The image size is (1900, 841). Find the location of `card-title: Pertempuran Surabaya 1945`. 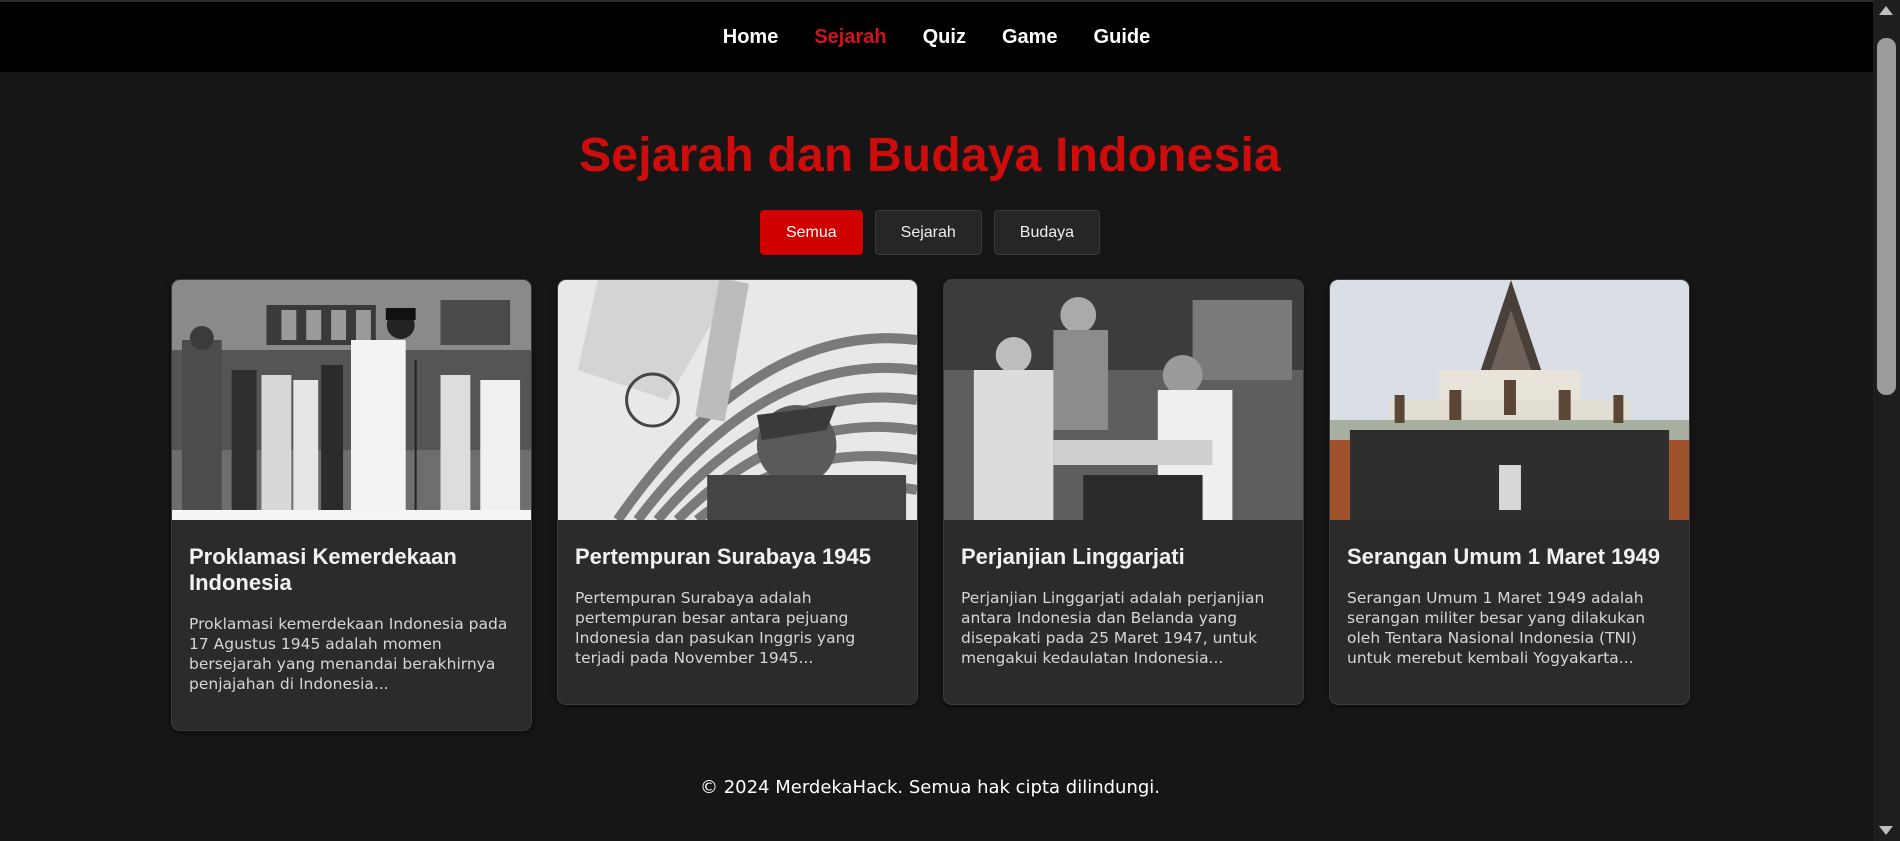

card-title: Pertempuran Surabaya 1945 is located at coordinates (723, 556).